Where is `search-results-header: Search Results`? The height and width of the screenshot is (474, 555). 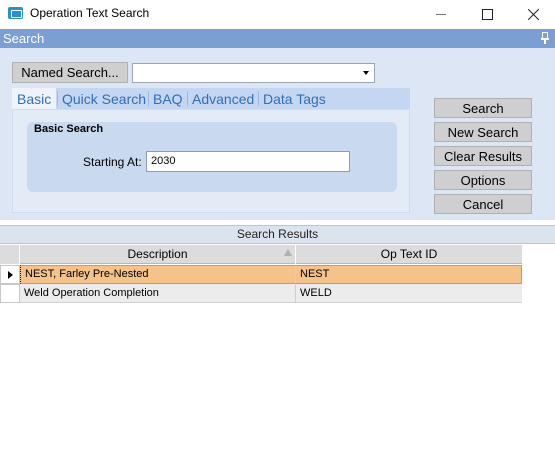 search-results-header: Search Results is located at coordinates (277, 234).